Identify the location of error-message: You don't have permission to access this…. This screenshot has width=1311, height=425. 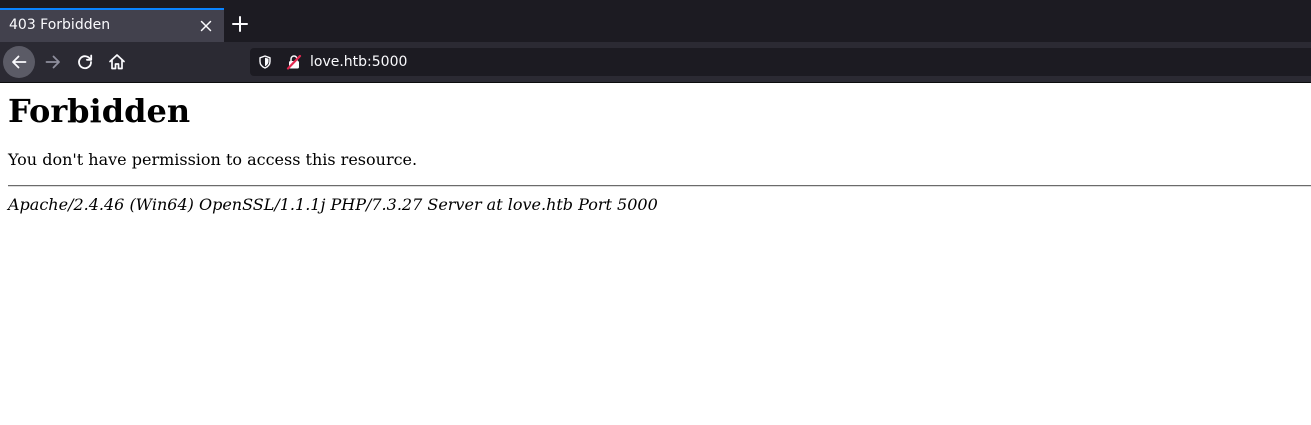
(213, 159).